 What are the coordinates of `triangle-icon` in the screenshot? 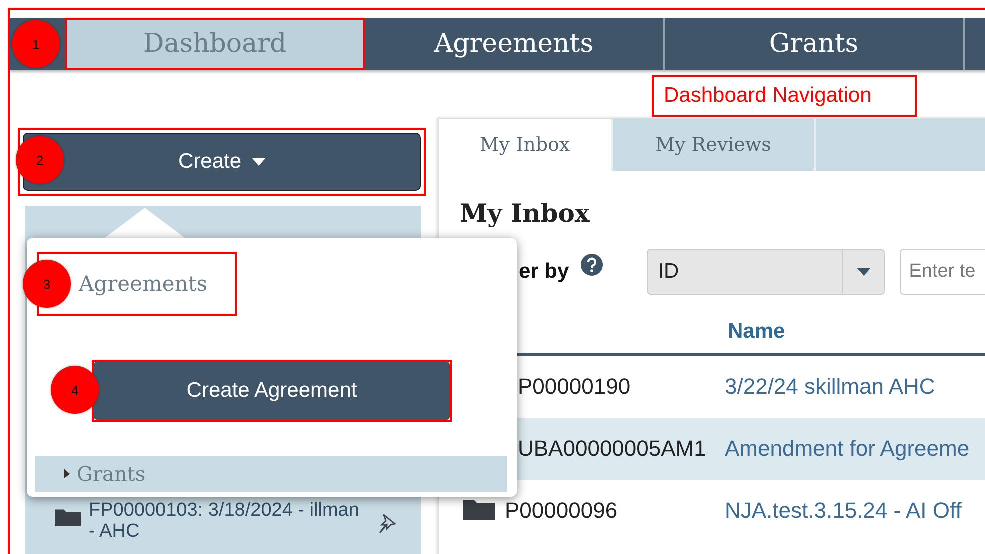 It's located at (67, 474).